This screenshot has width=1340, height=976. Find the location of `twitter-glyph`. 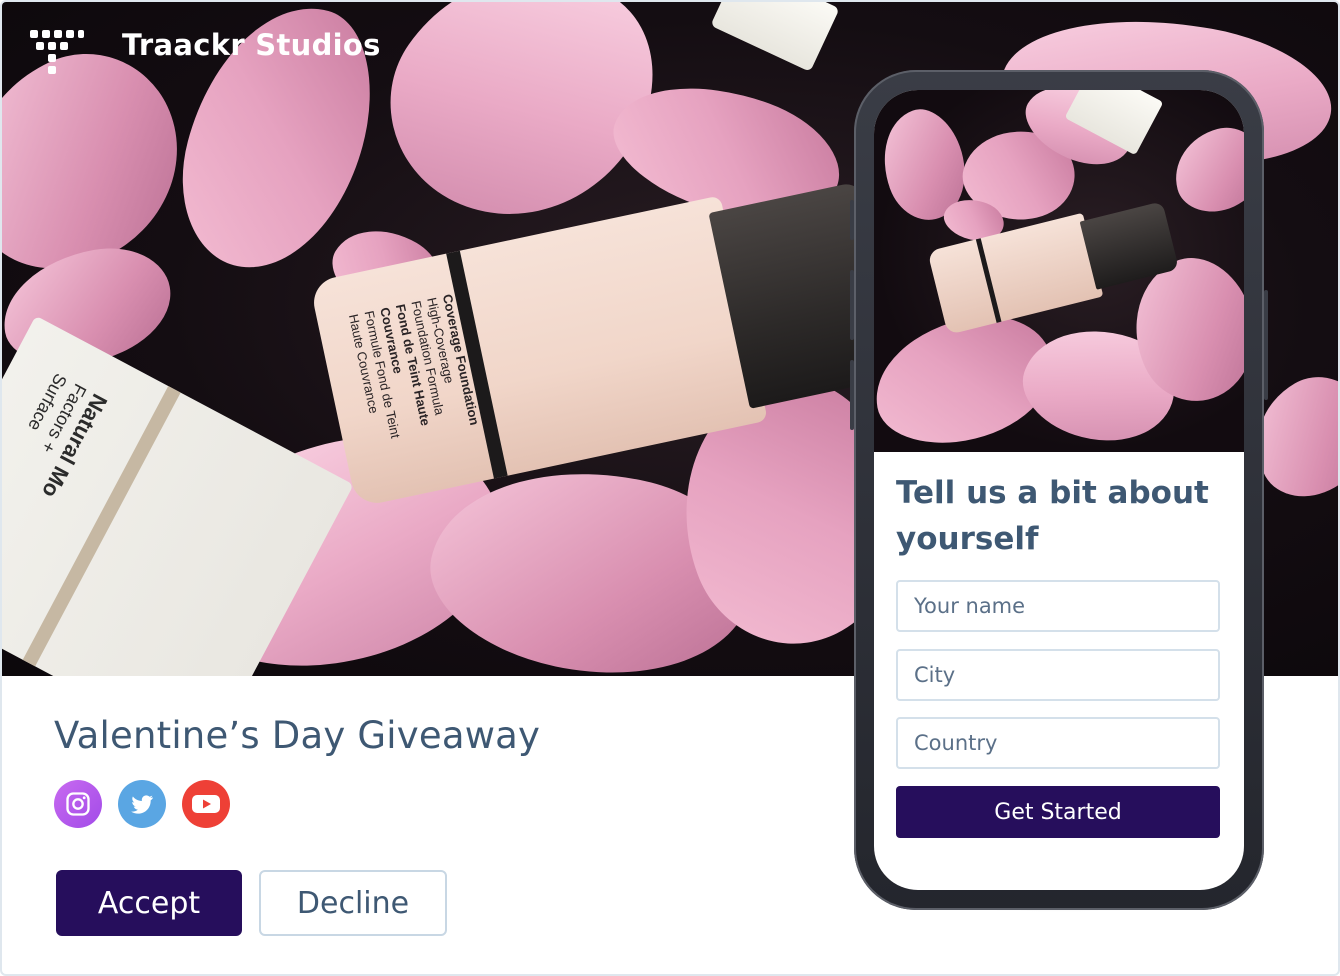

twitter-glyph is located at coordinates (142, 804).